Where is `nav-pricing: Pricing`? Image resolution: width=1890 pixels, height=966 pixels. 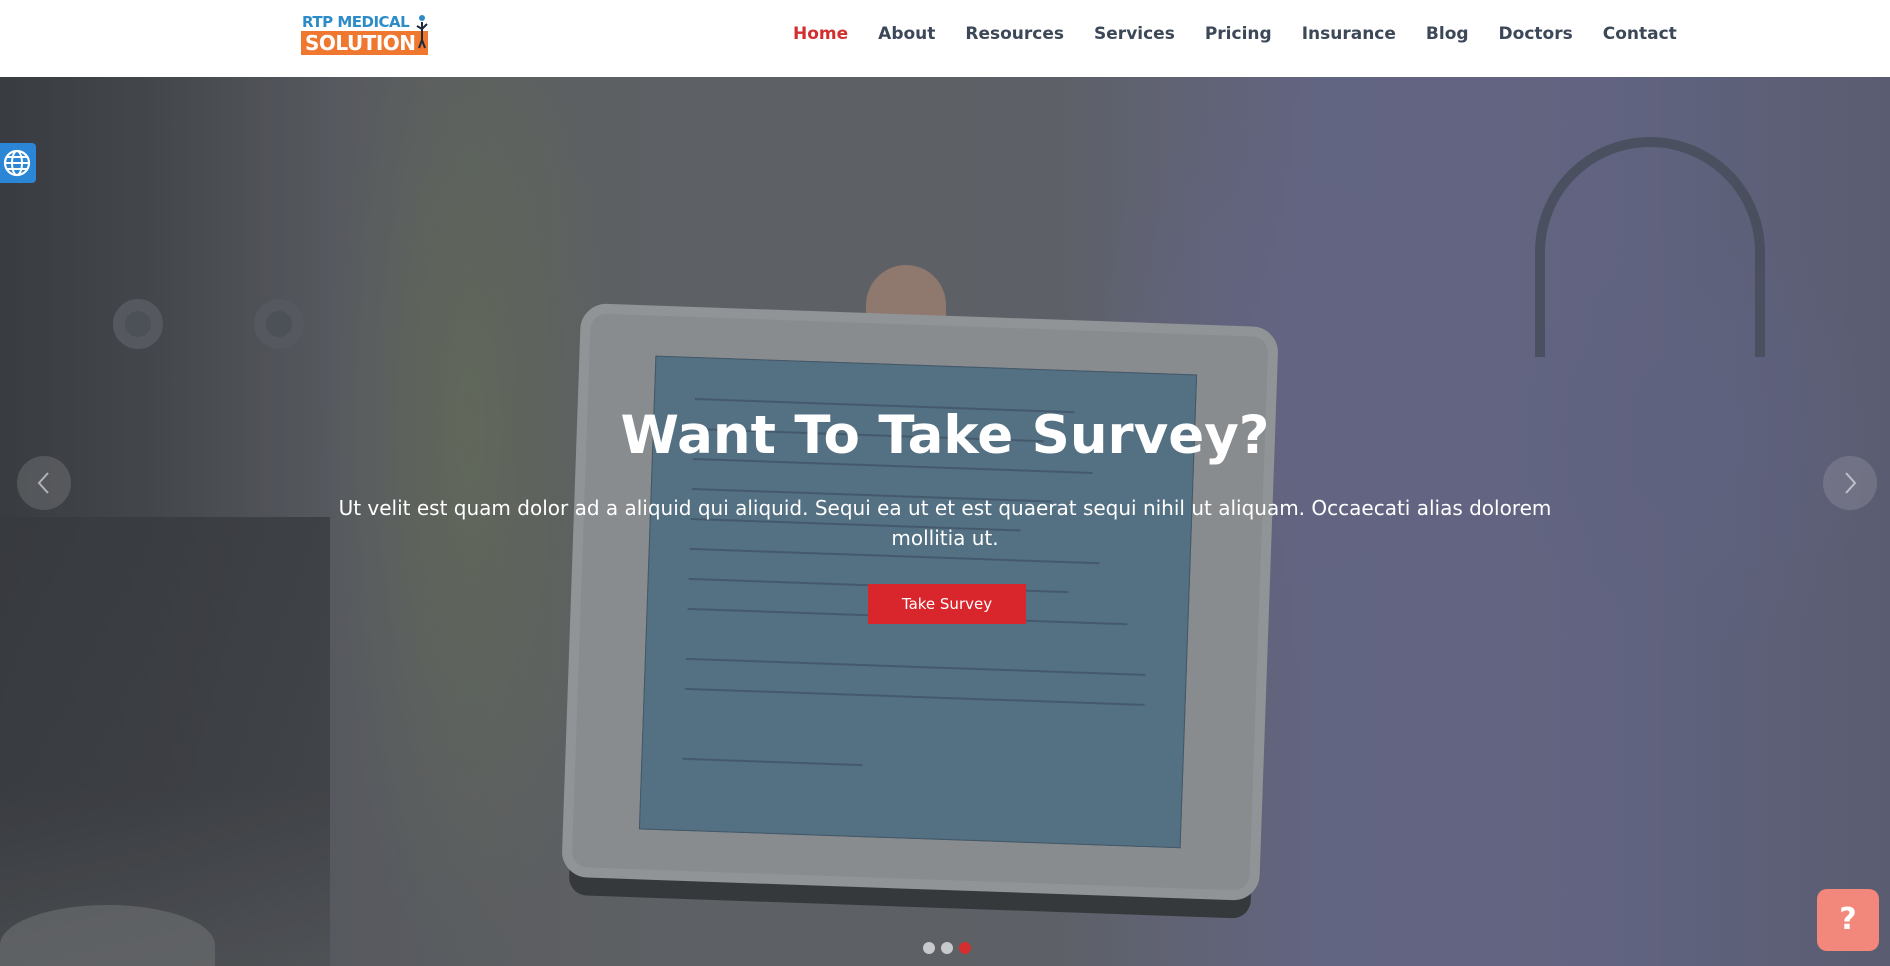 nav-pricing: Pricing is located at coordinates (1238, 34).